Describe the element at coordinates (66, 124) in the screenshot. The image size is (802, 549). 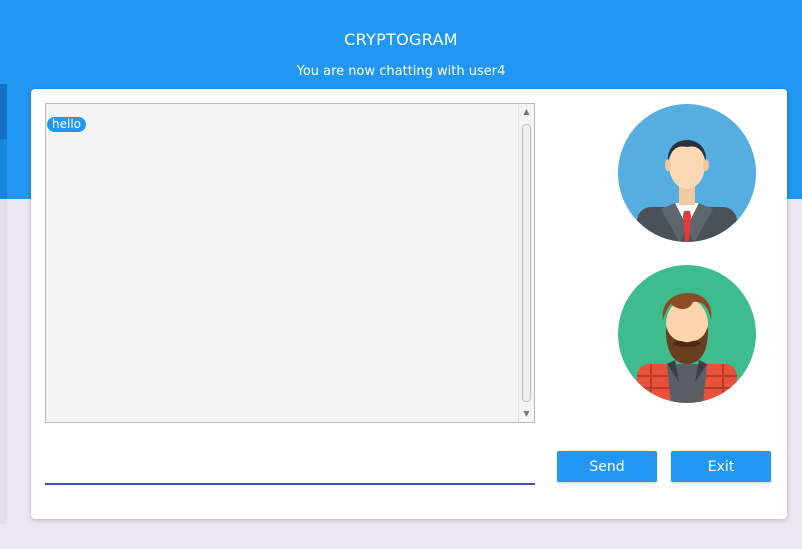
I see `message-bubble: hello` at that location.